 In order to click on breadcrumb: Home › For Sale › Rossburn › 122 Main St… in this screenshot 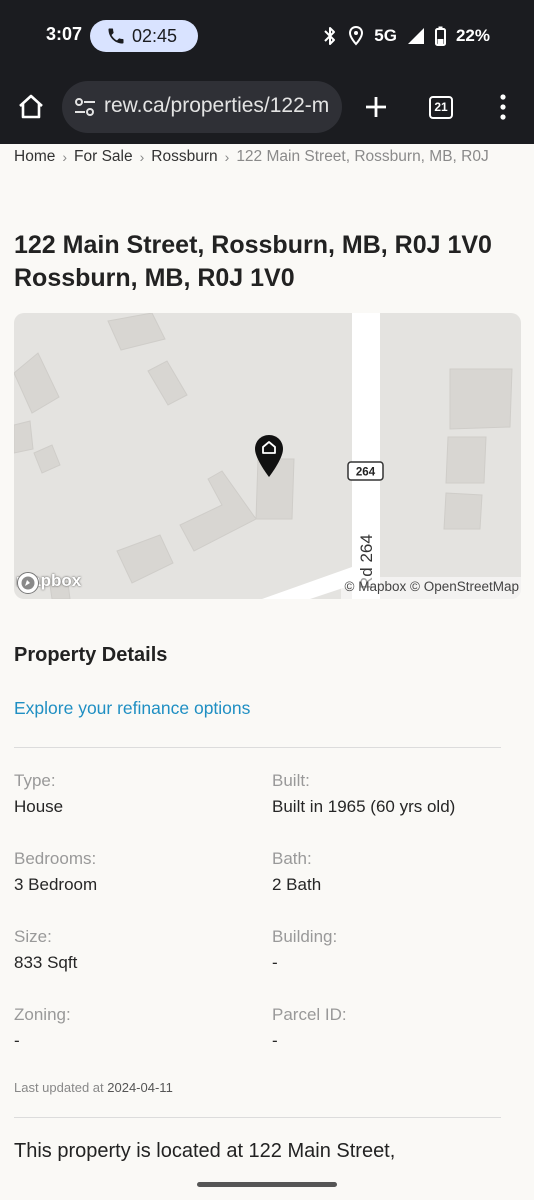, I will do `click(251, 157)`.